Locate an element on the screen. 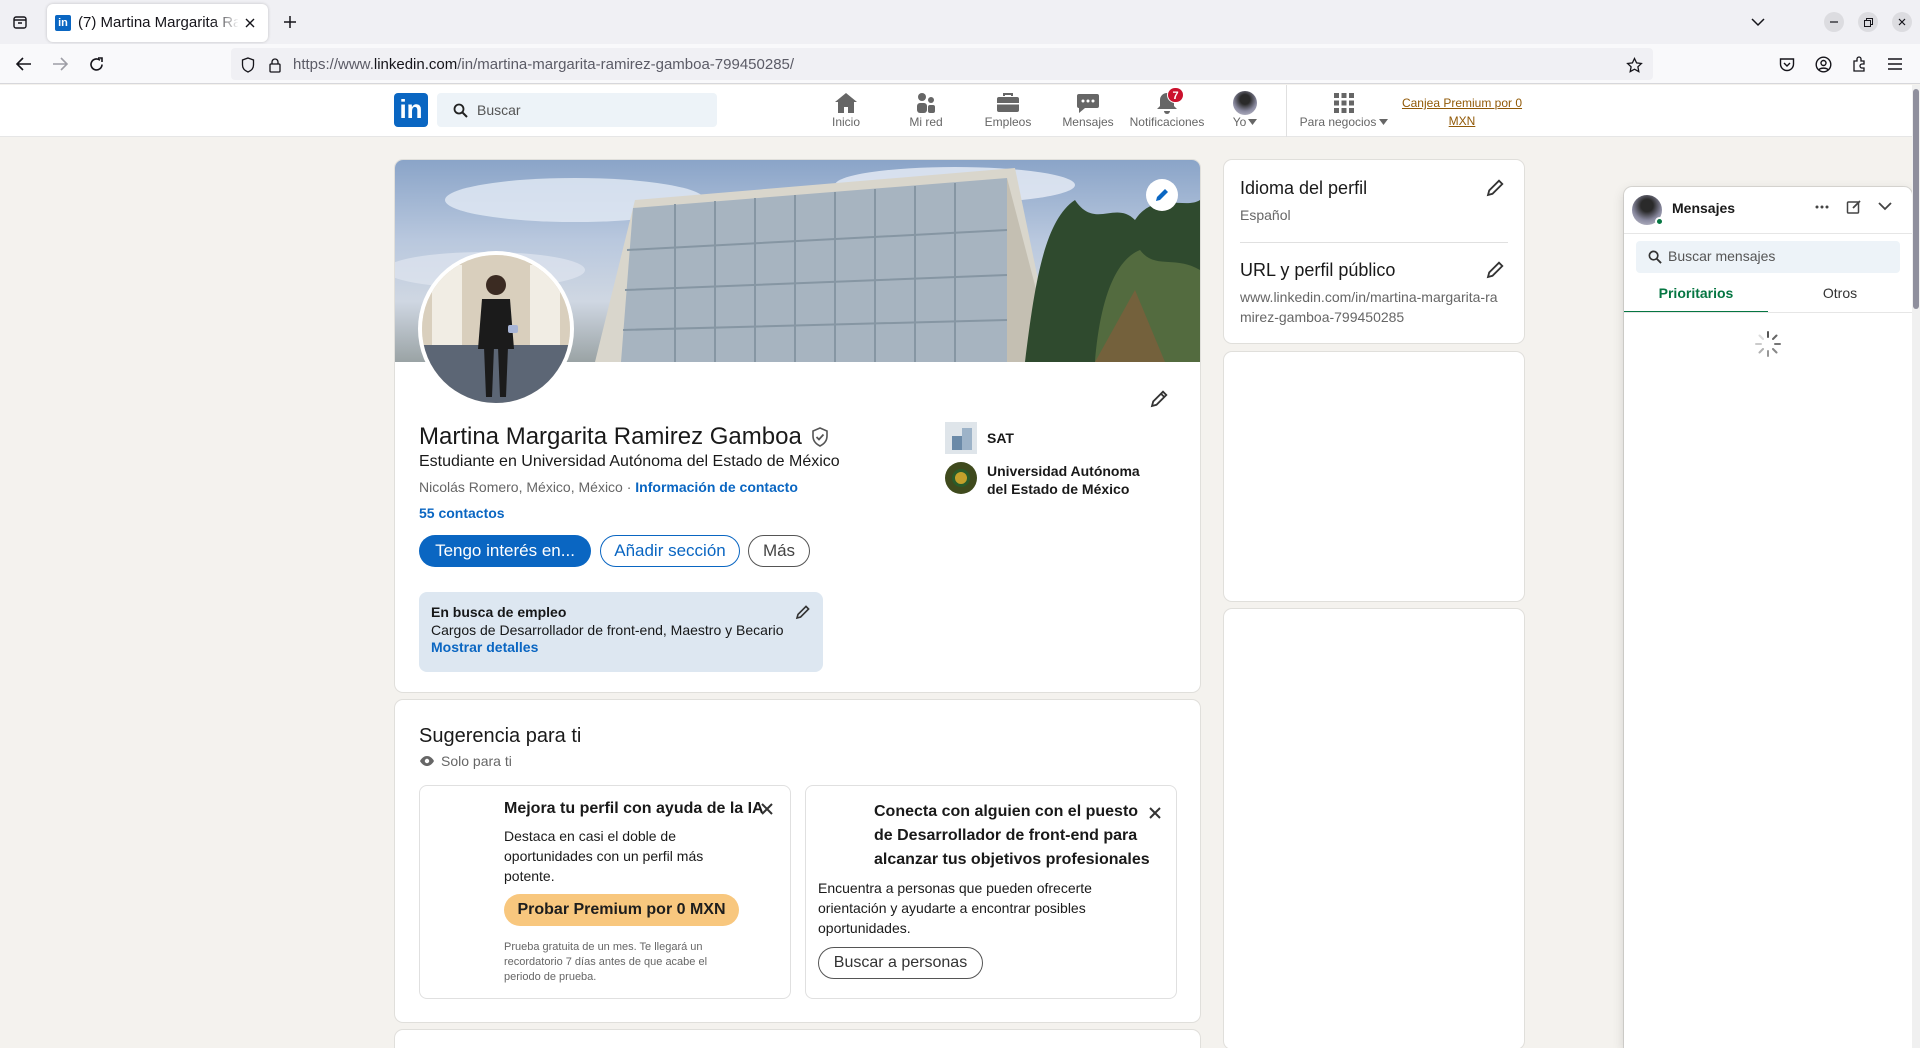 The width and height of the screenshot is (1920, 1048). tab-focused: Prioritarios is located at coordinates (1696, 296).